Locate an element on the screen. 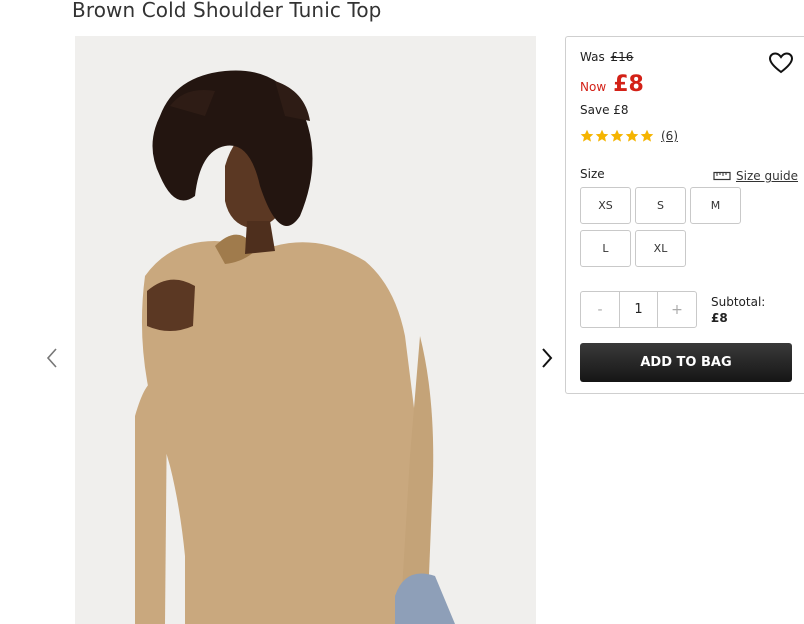 The width and height of the screenshot is (804, 624). save-amount: Save £8 is located at coordinates (604, 110).